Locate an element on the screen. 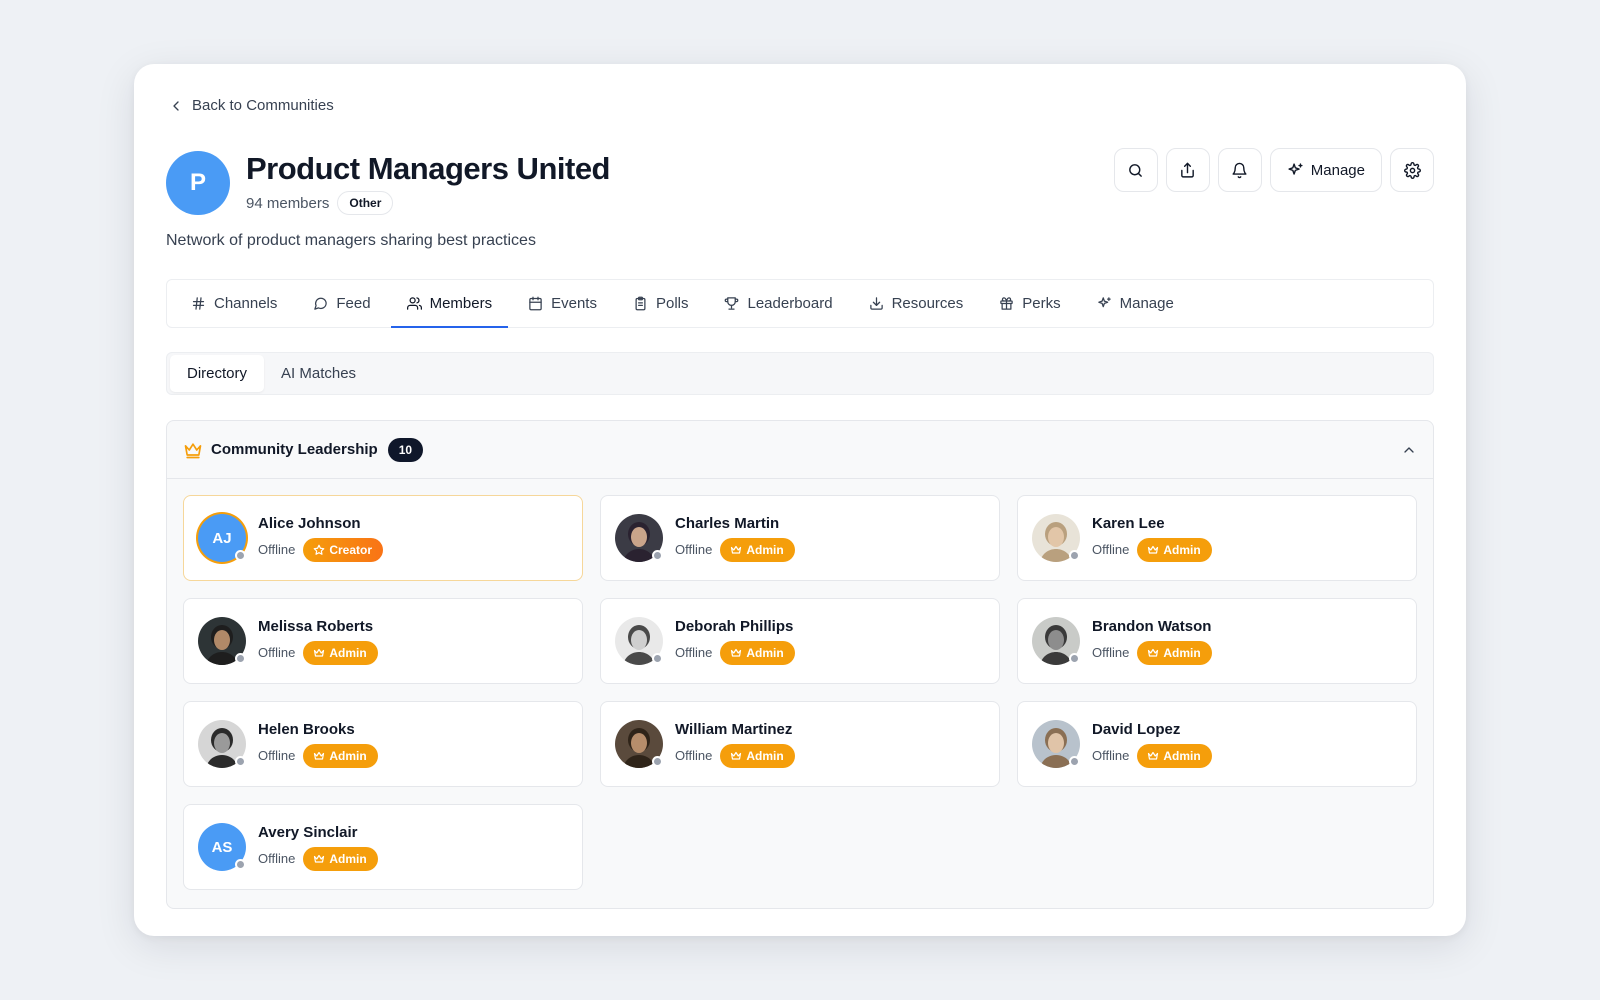 The image size is (1600, 1000). tab-polls: Polls is located at coordinates (661, 303).